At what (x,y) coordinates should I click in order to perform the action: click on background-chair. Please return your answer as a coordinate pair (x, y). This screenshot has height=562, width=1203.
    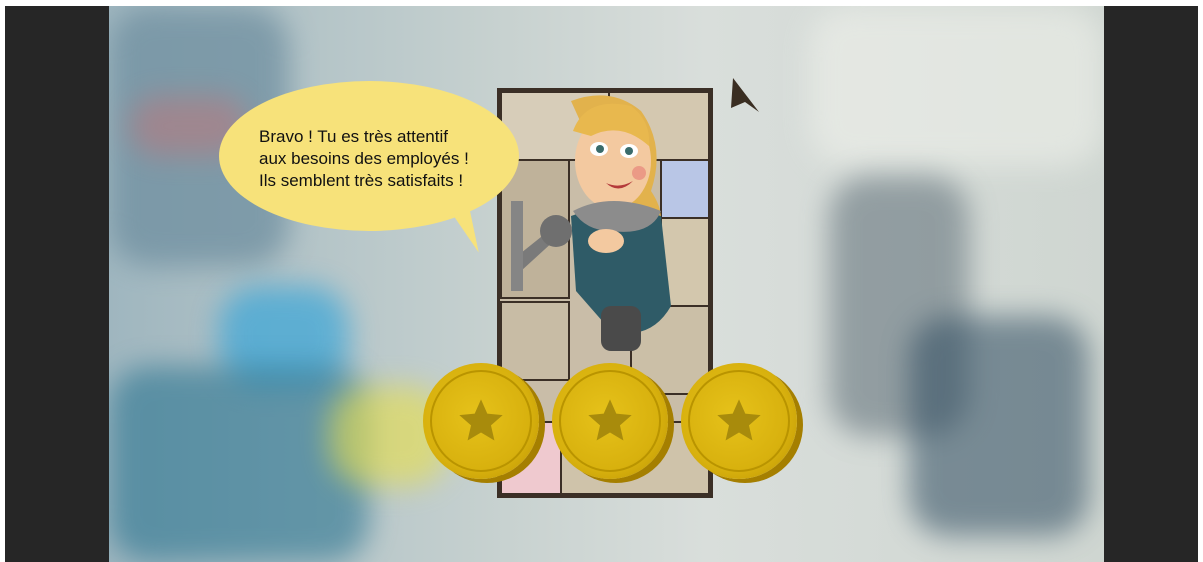
    Looking at the image, I should click on (999, 426).